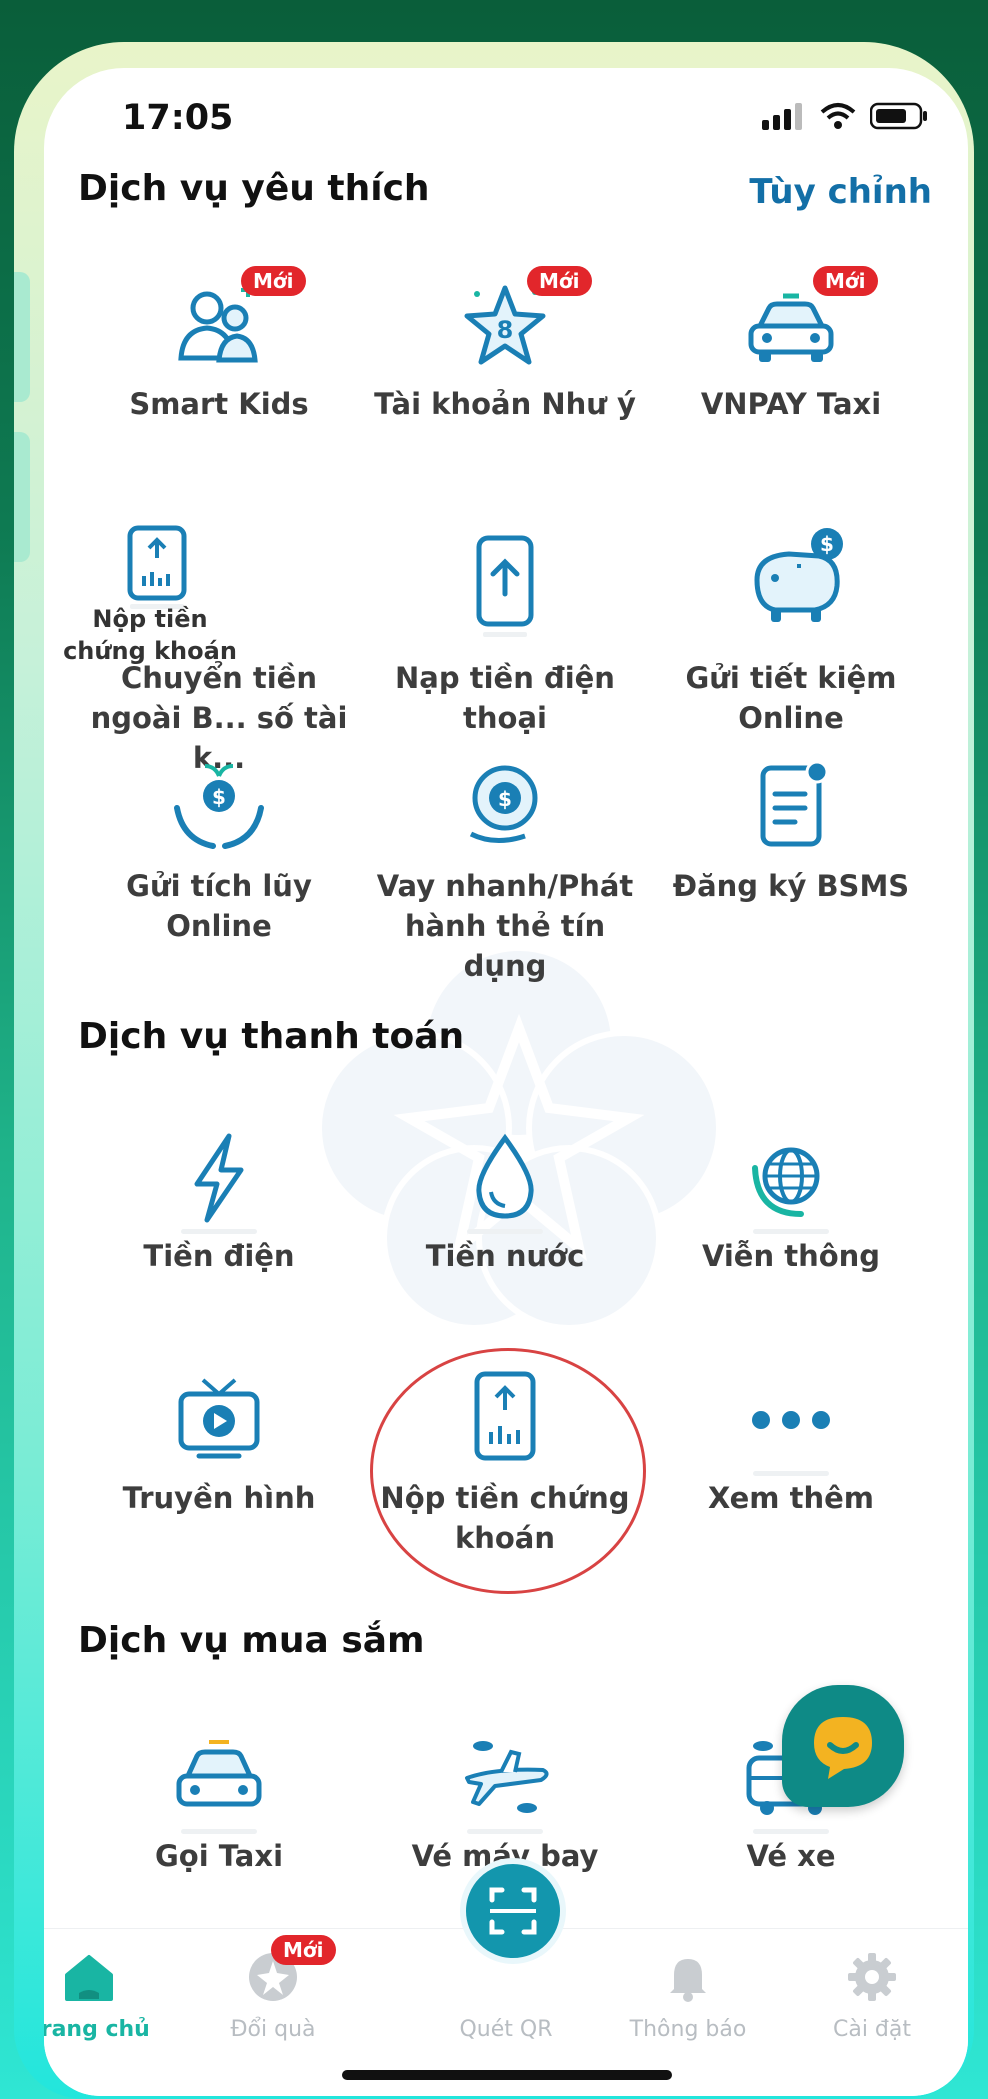  Describe the element at coordinates (97, 2029) in the screenshot. I see `nav-label: Trang chủ` at that location.